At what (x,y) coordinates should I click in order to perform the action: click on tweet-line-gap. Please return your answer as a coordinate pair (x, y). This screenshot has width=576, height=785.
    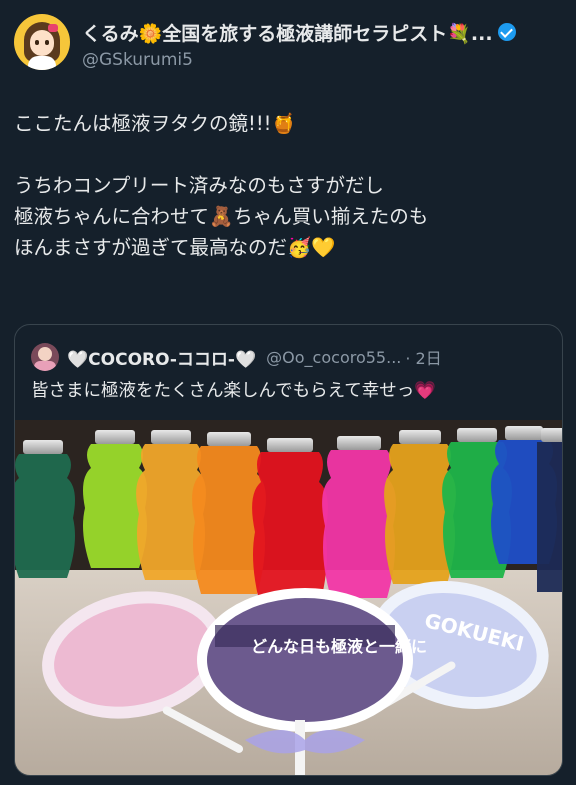
    Looking at the image, I should click on (286, 154).